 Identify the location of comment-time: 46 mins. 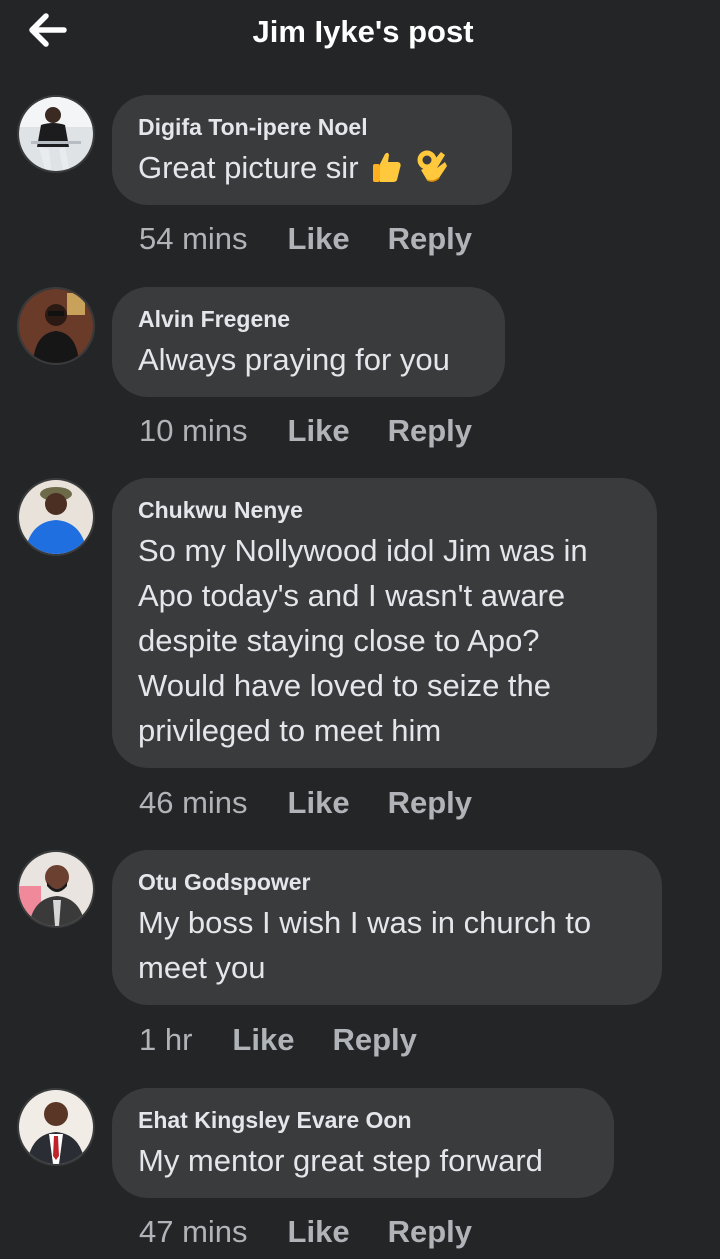
(193, 803).